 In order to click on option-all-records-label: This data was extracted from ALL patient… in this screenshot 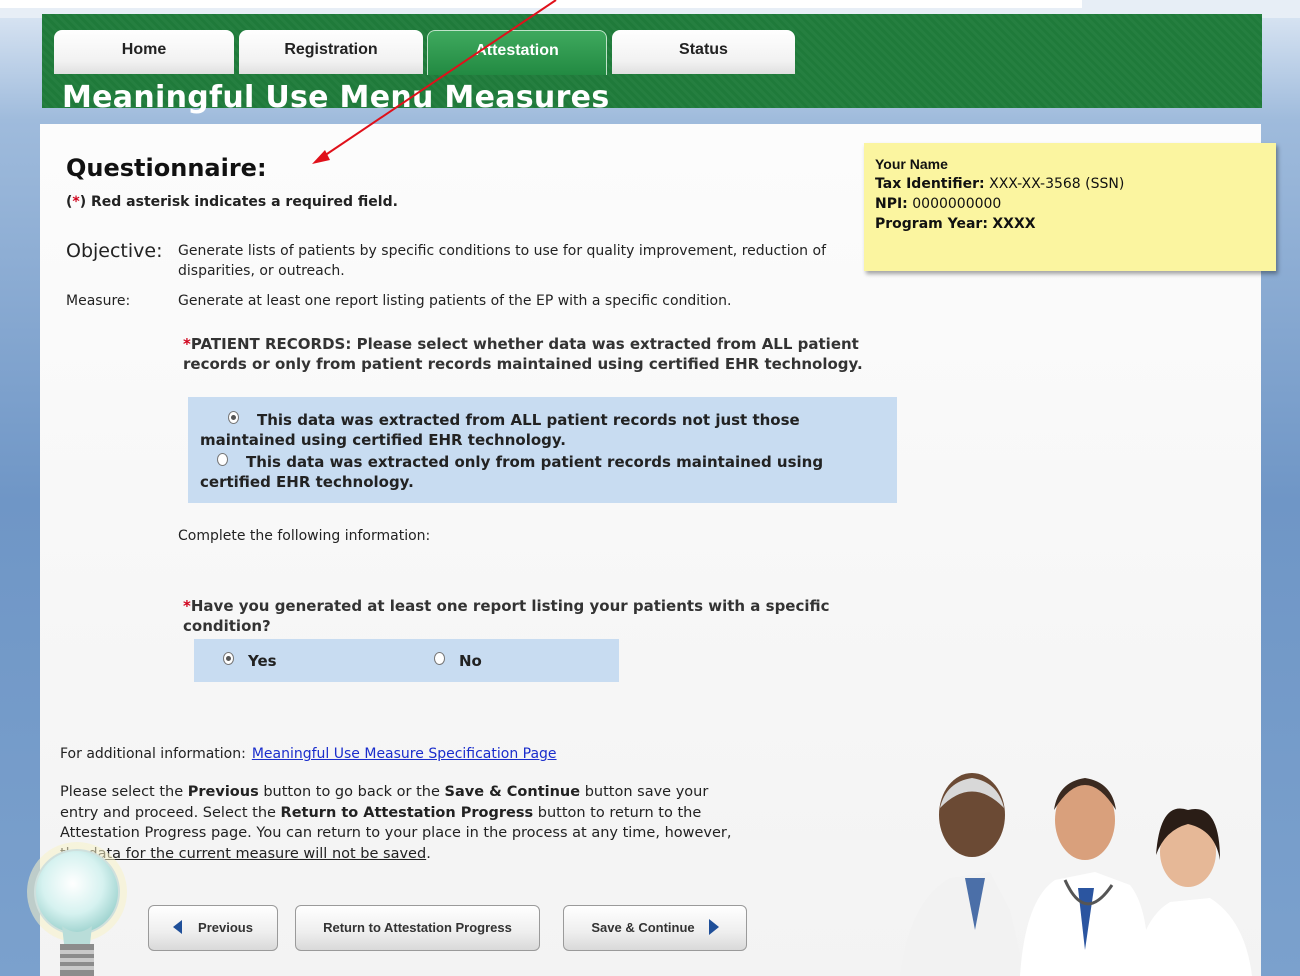, I will do `click(500, 430)`.